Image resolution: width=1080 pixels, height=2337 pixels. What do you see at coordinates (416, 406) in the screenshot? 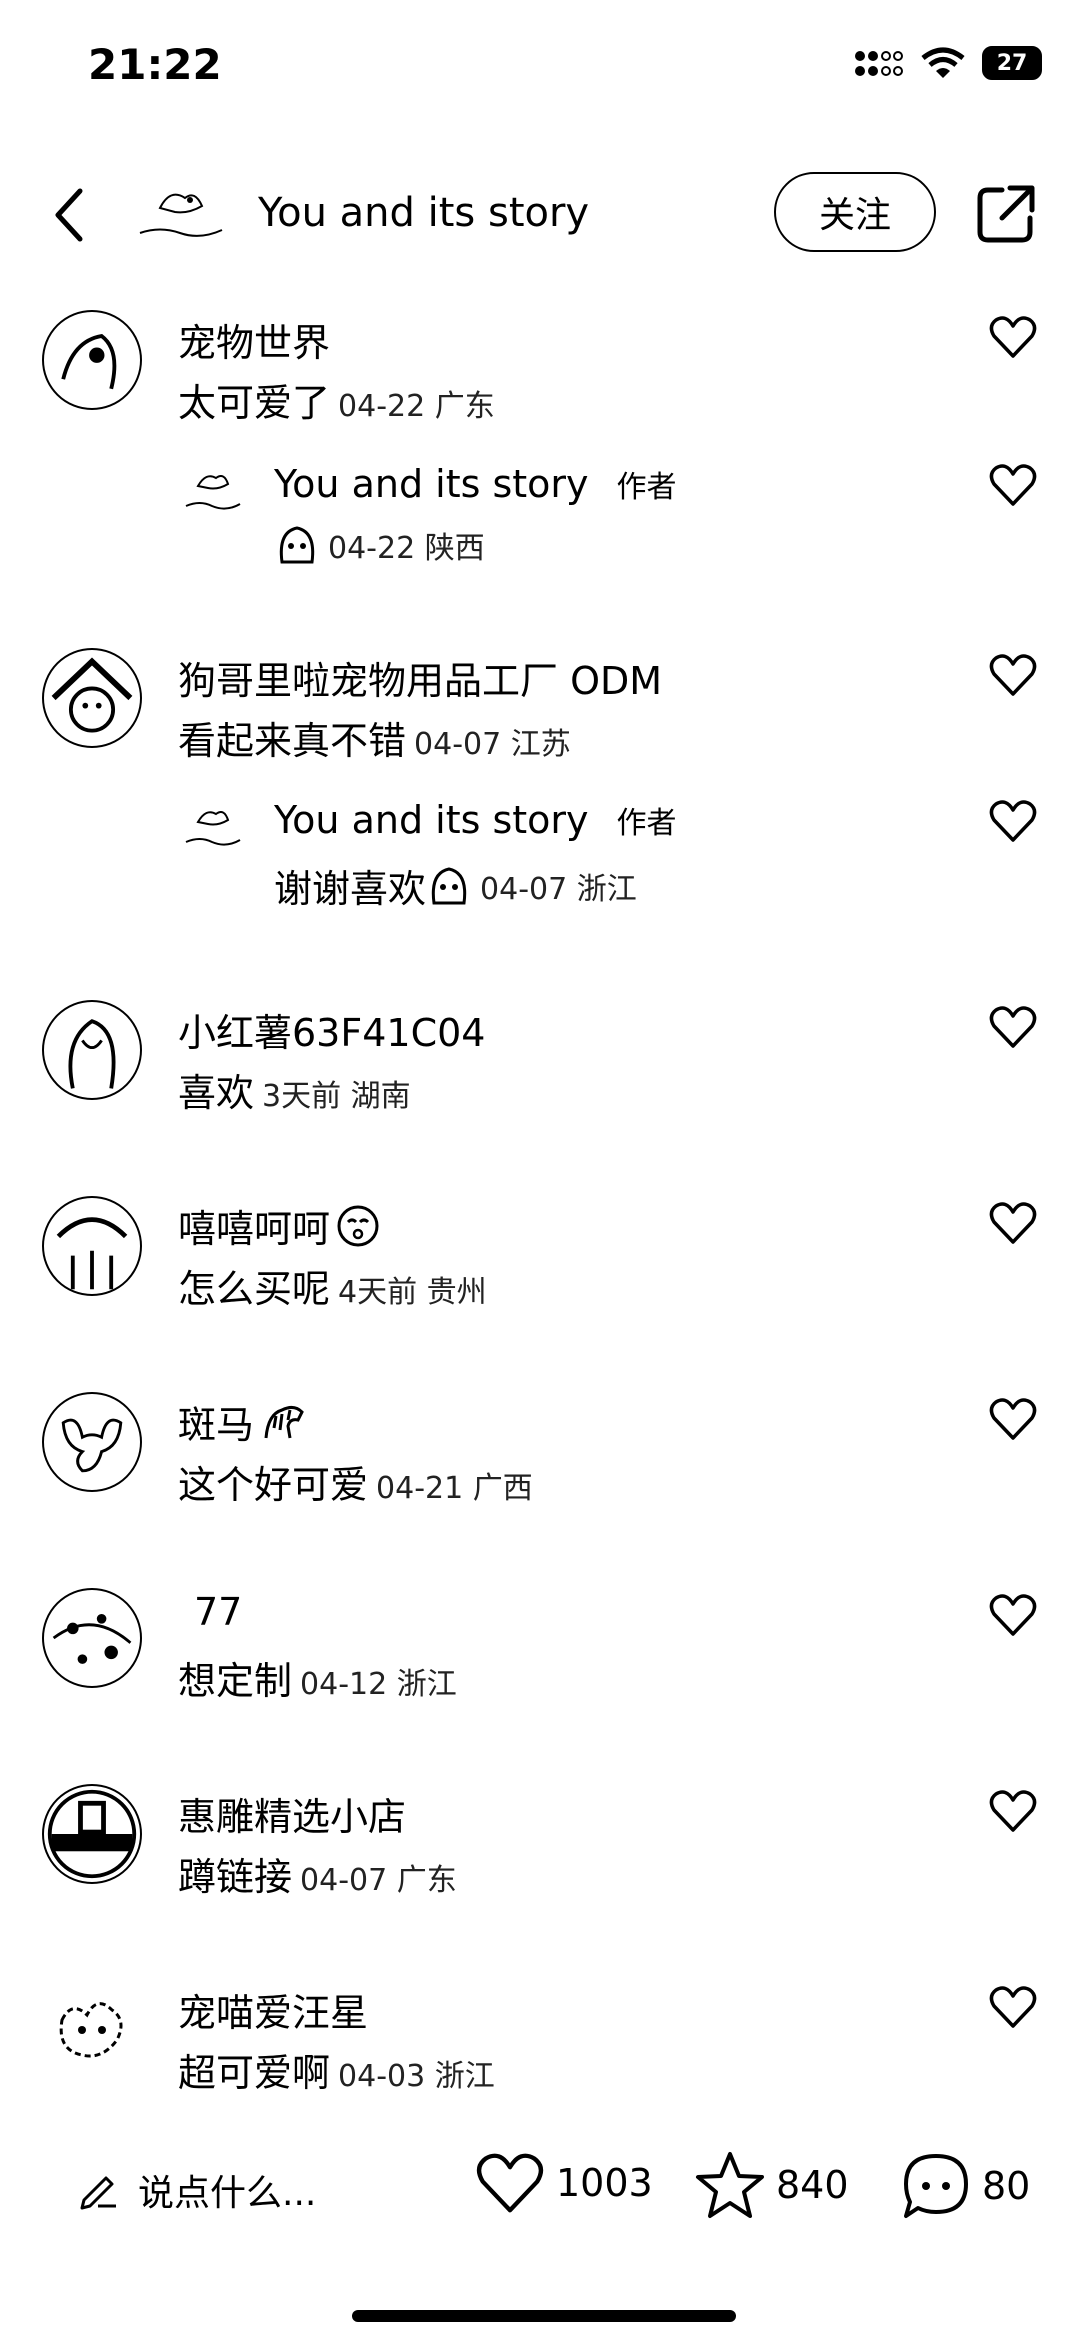
I see `comment-meta: 04-22 广东` at bounding box center [416, 406].